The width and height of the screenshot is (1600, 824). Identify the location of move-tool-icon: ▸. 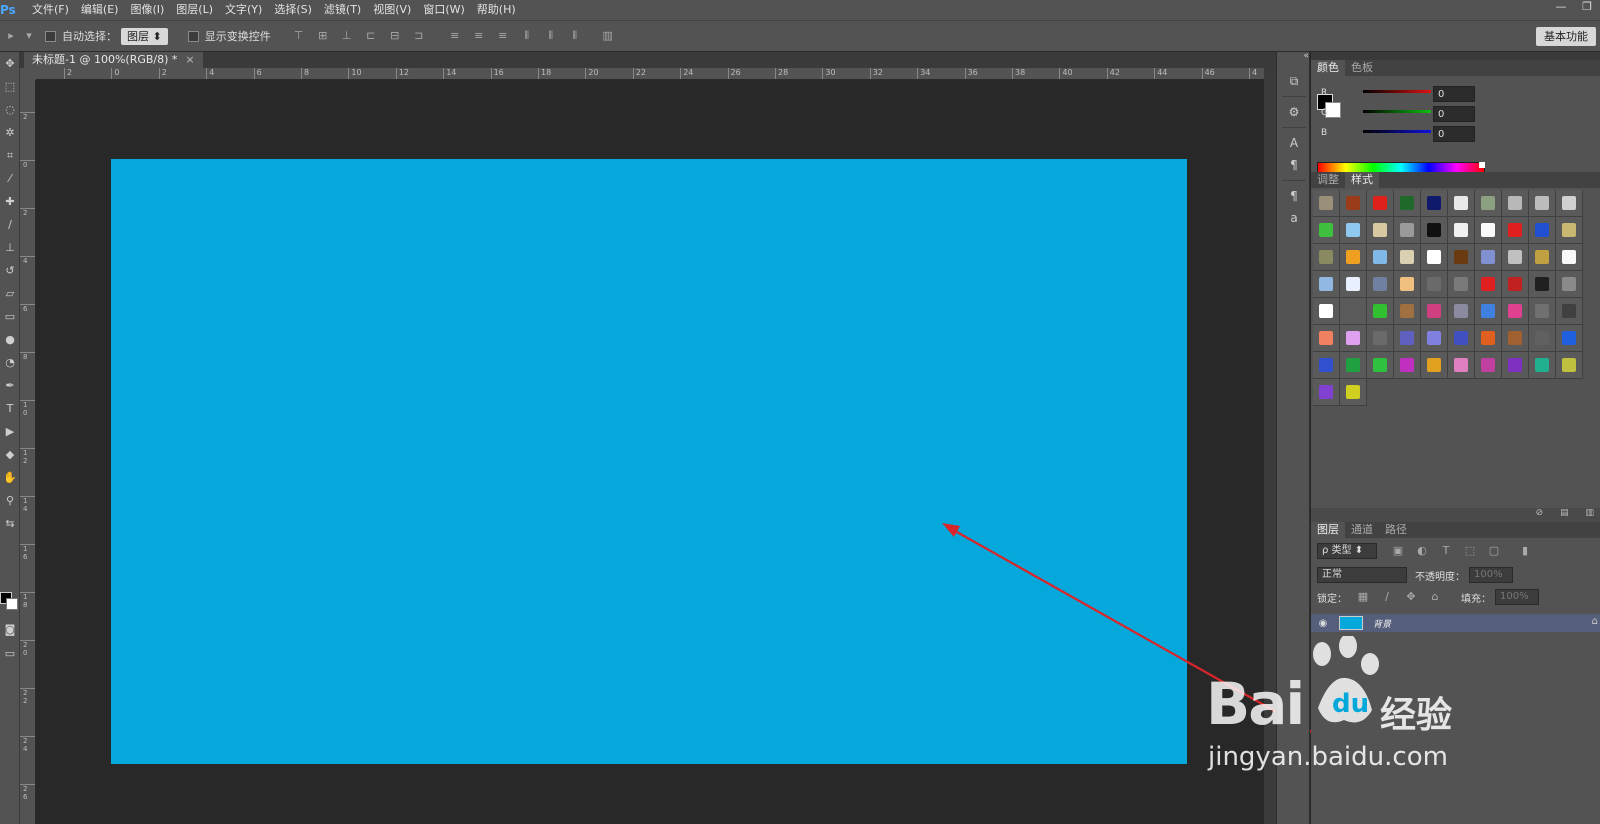
(11, 36).